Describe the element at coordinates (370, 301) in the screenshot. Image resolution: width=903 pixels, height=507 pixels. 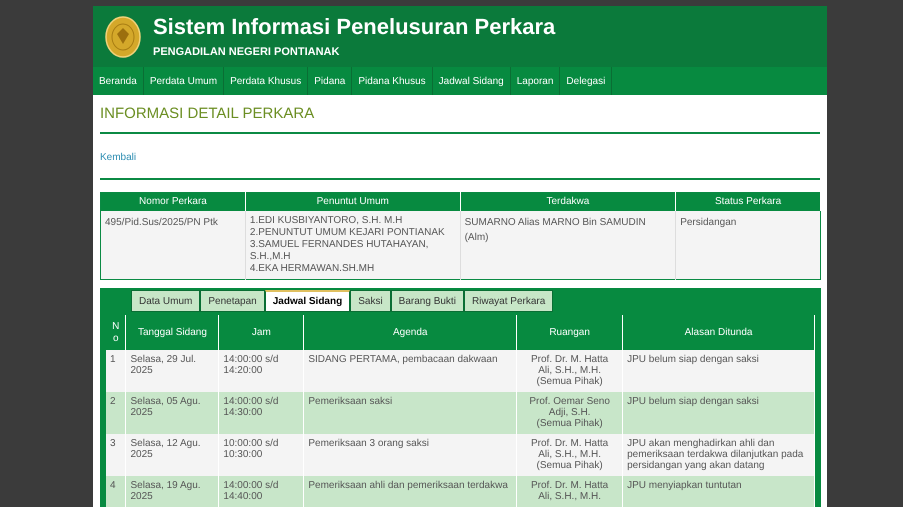
I see `tab: Saksi` at that location.